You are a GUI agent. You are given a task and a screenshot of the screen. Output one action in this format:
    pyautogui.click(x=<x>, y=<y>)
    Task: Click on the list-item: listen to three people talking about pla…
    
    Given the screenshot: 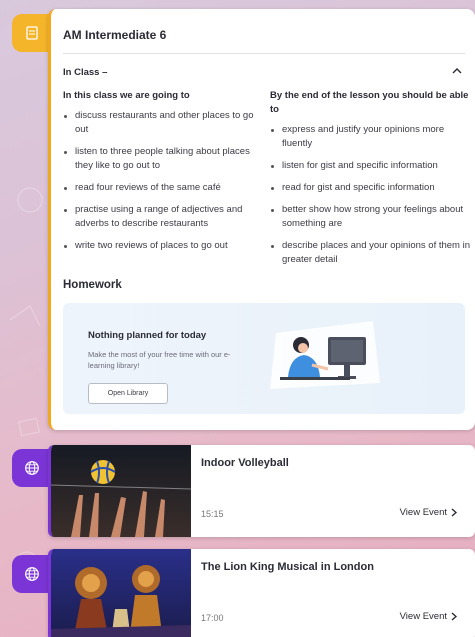 What is the action you would take?
    pyautogui.click(x=163, y=159)
    